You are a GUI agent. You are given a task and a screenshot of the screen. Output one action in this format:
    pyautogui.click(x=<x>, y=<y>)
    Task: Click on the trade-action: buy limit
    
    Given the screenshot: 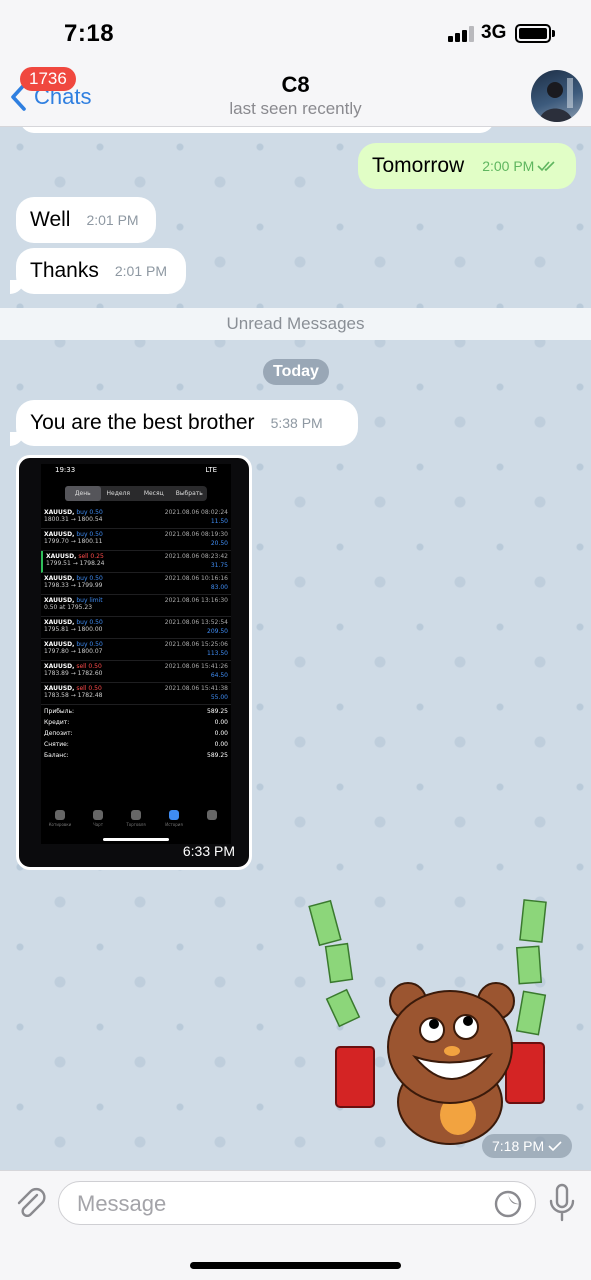 What is the action you would take?
    pyautogui.click(x=89, y=600)
    